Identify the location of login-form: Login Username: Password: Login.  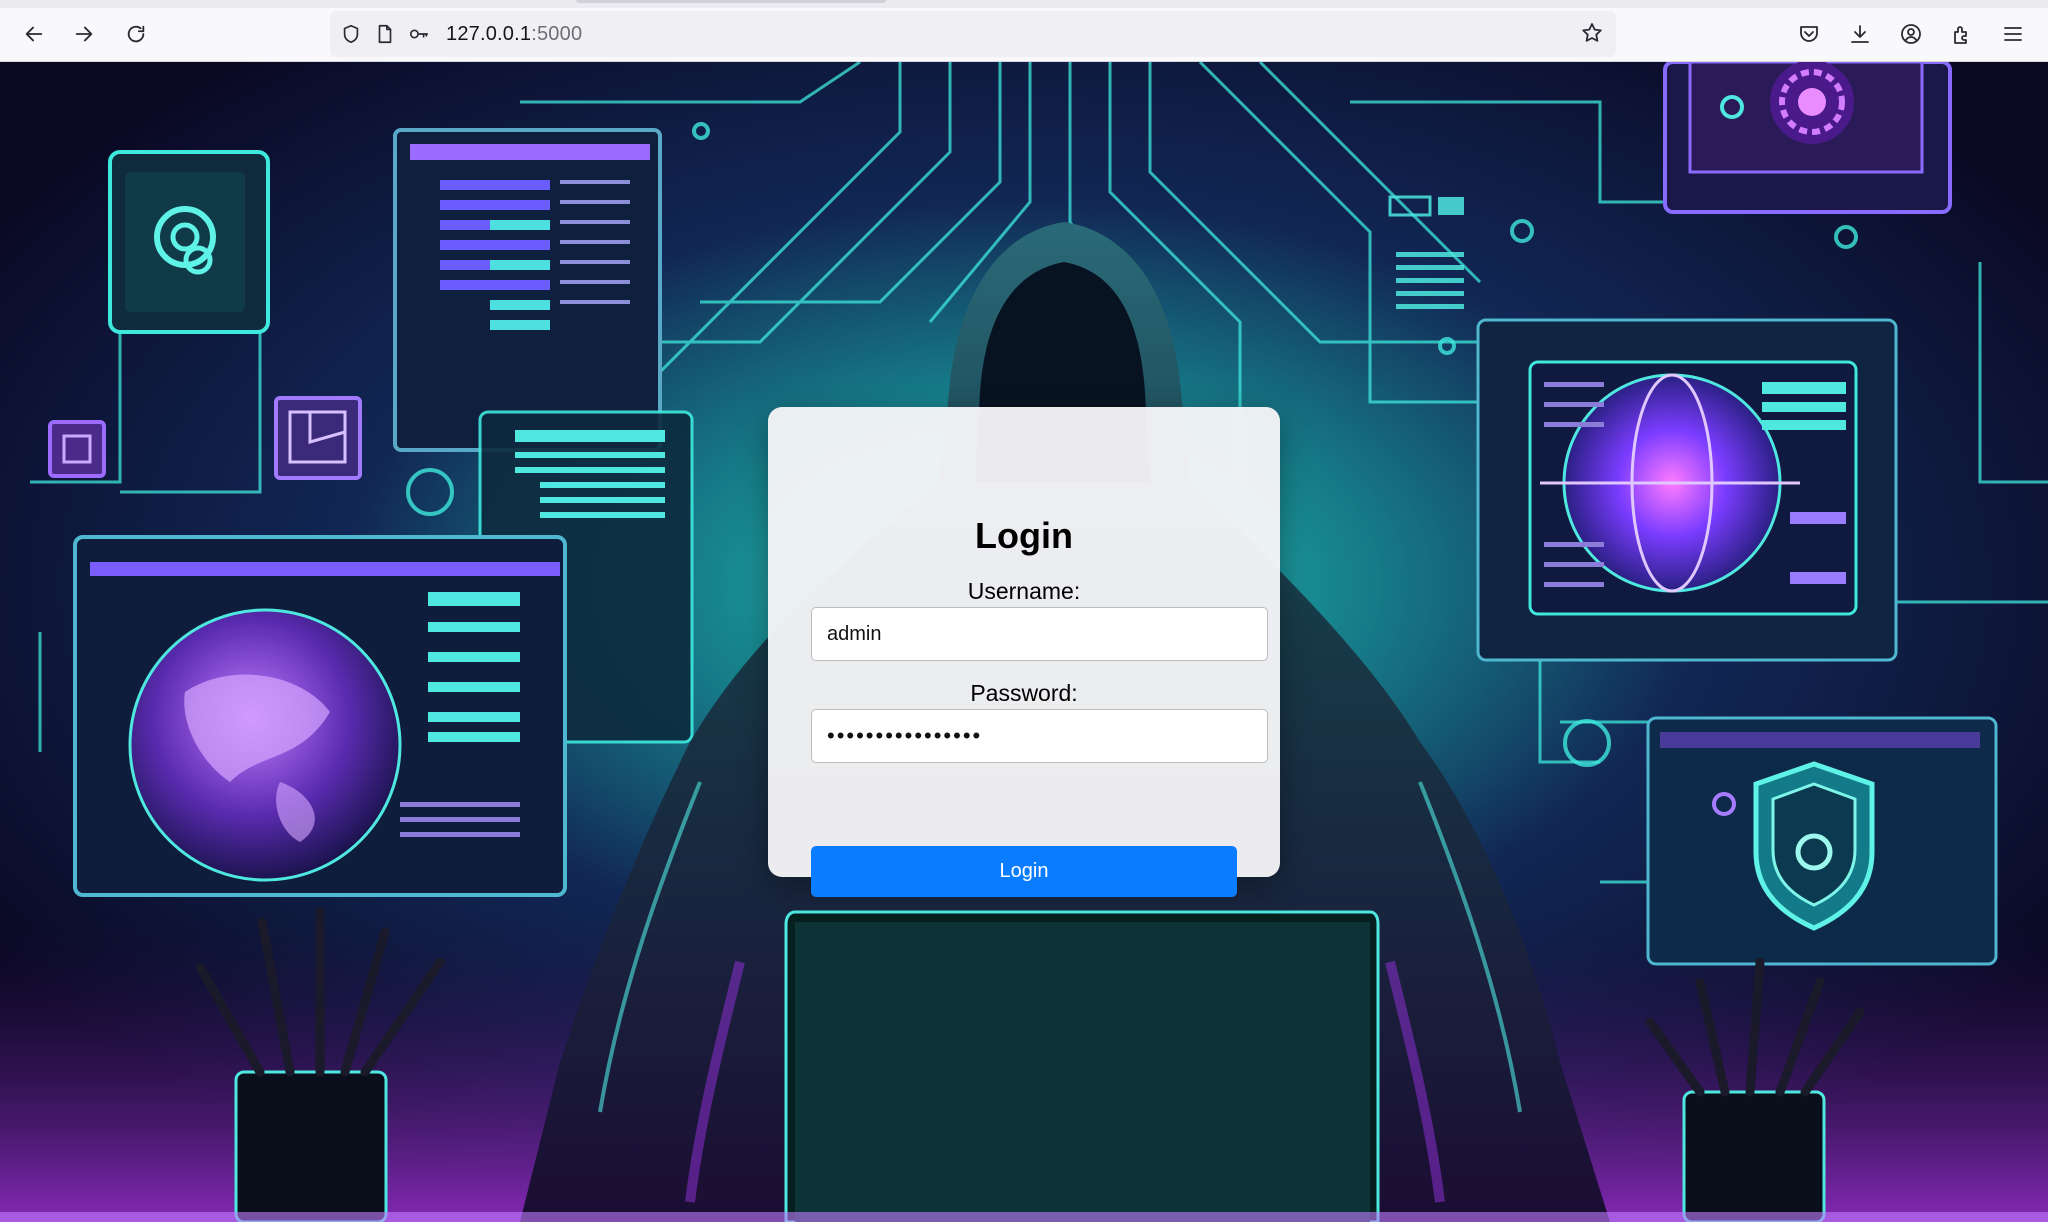
(1024, 652).